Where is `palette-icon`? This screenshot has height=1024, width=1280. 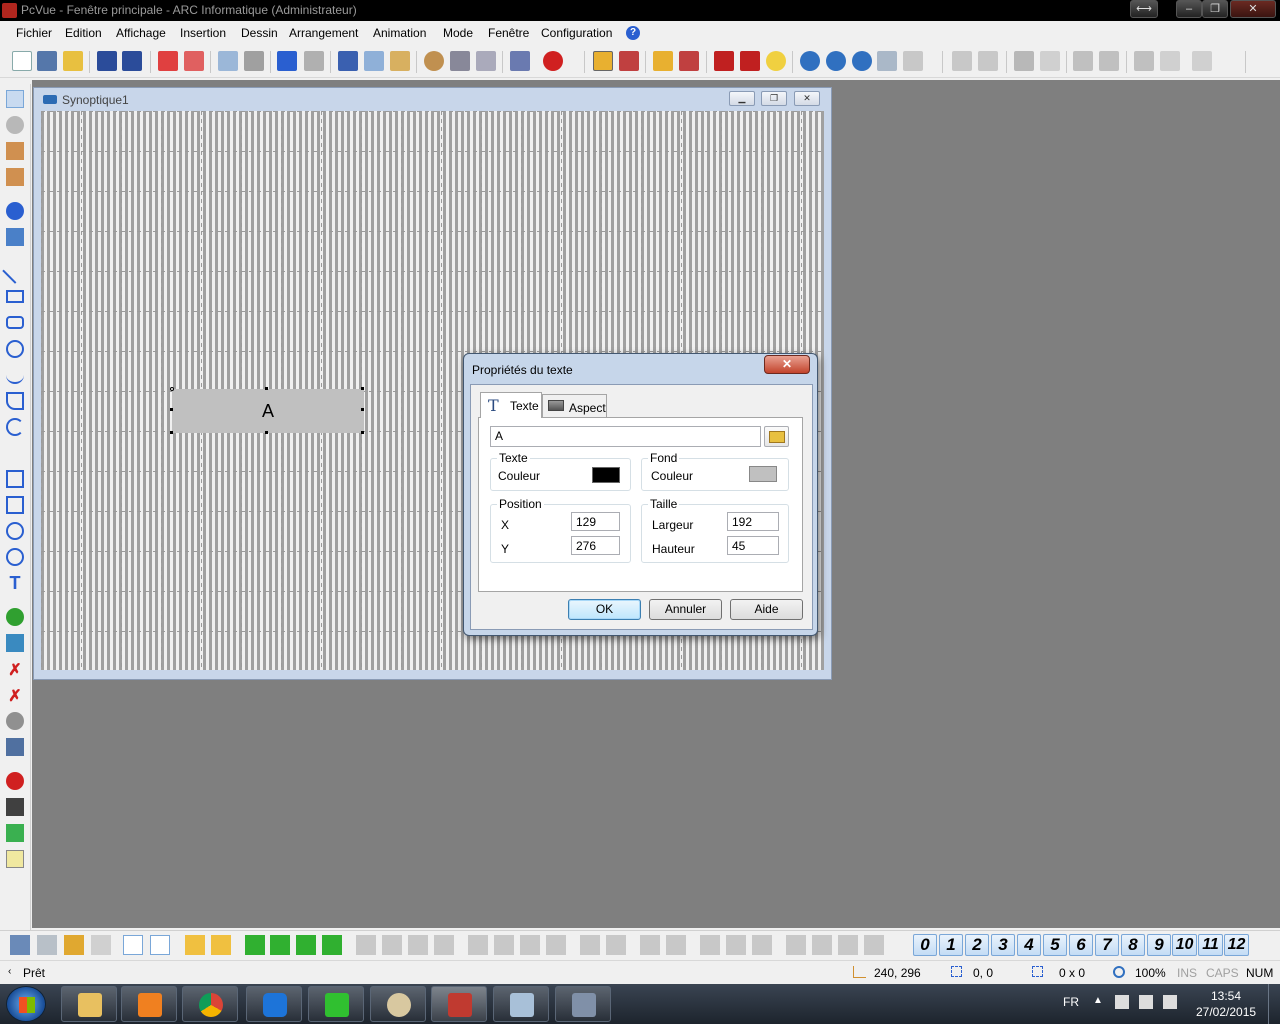
palette-icon is located at coordinates (434, 61).